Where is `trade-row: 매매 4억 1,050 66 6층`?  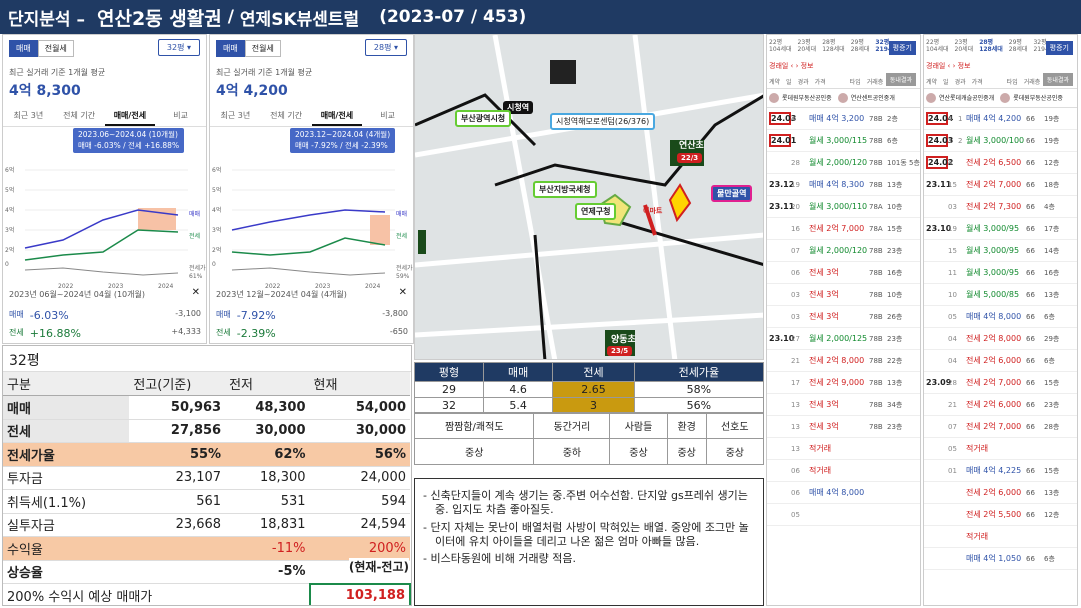
trade-row: 매매 4억 1,050 66 6층 is located at coordinates (1000, 559).